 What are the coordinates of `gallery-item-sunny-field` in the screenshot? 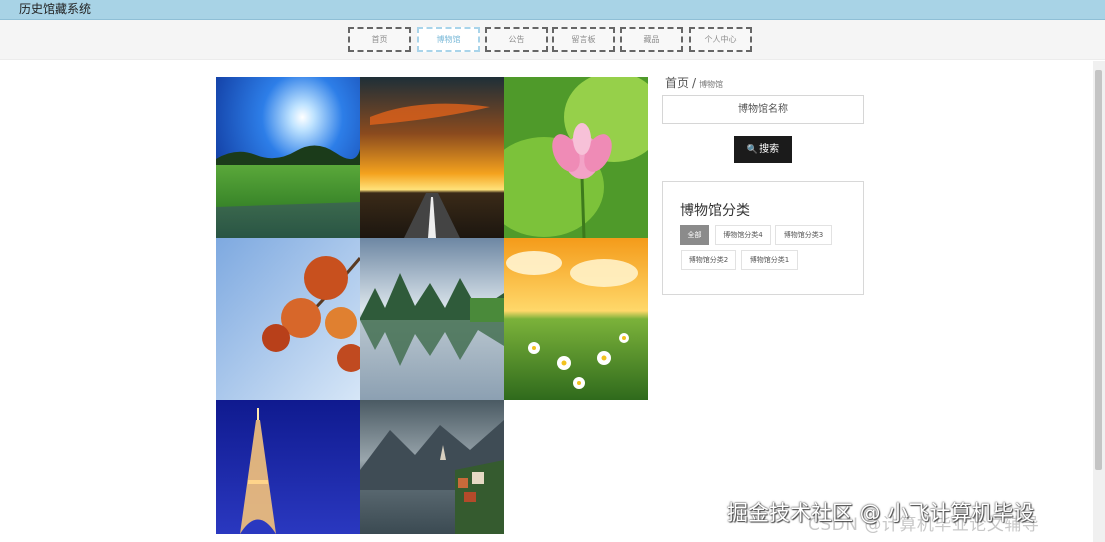 It's located at (288, 157).